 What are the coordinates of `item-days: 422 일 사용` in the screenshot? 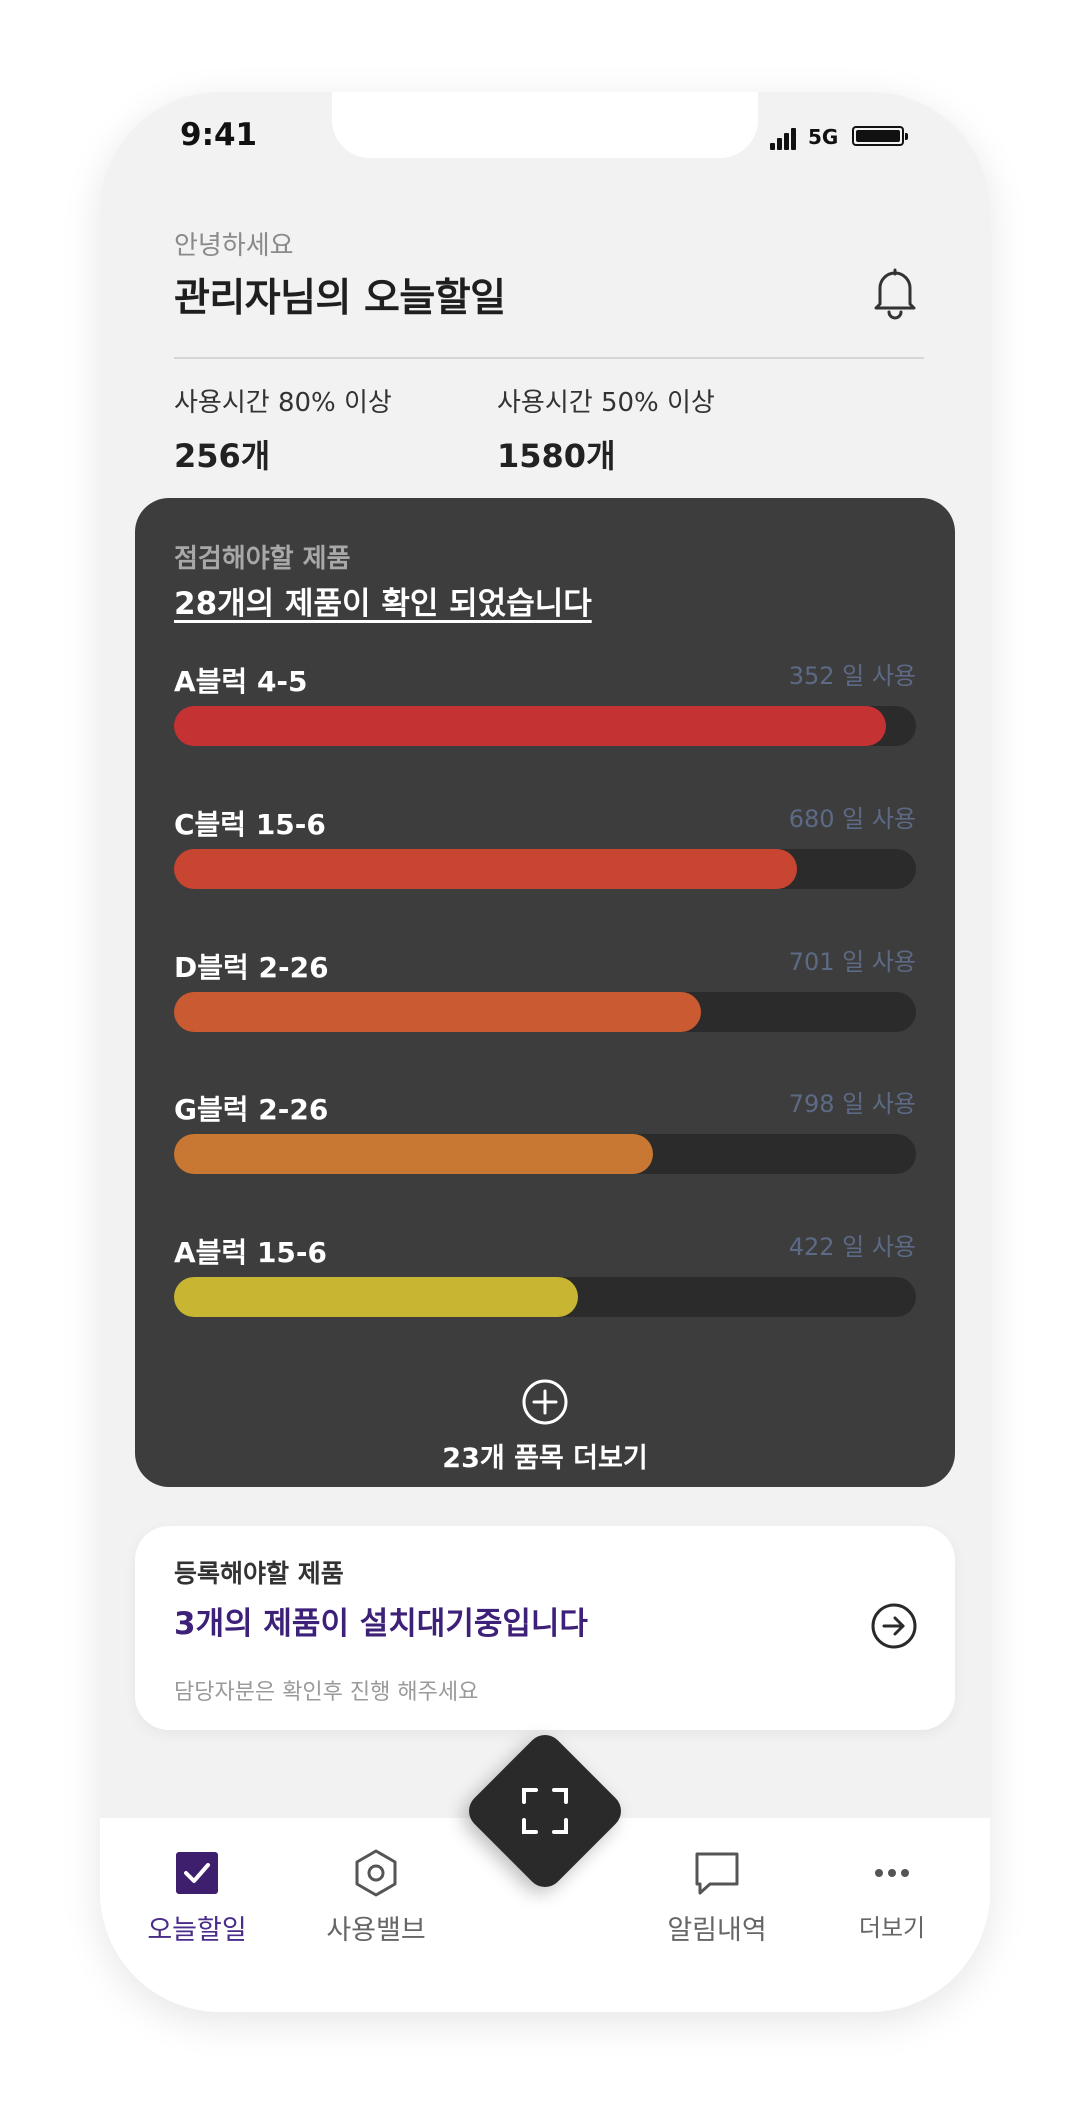 It's located at (852, 1247).